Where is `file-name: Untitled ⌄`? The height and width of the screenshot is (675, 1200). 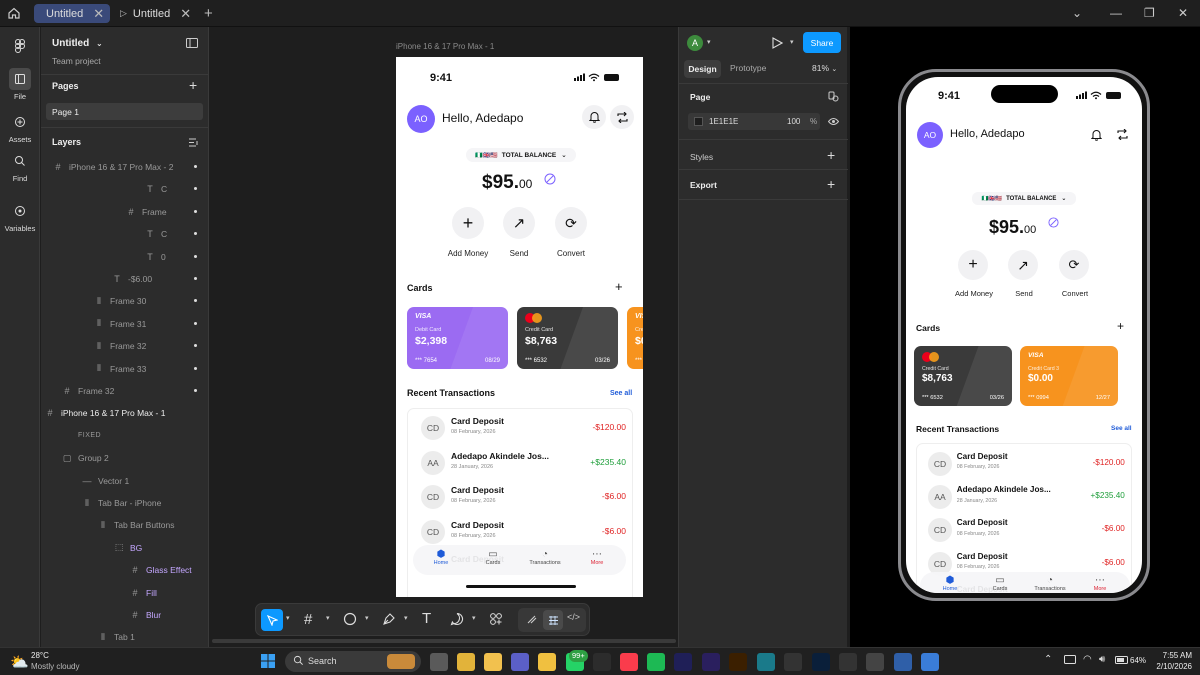
file-name: Untitled ⌄ is located at coordinates (77, 43).